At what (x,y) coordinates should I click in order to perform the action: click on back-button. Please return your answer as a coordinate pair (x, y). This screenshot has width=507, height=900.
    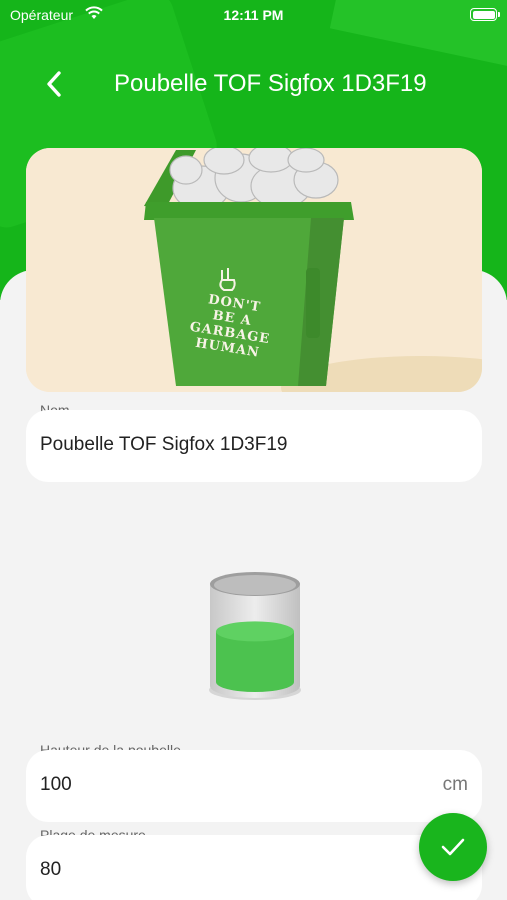
    Looking at the image, I should click on (54, 84).